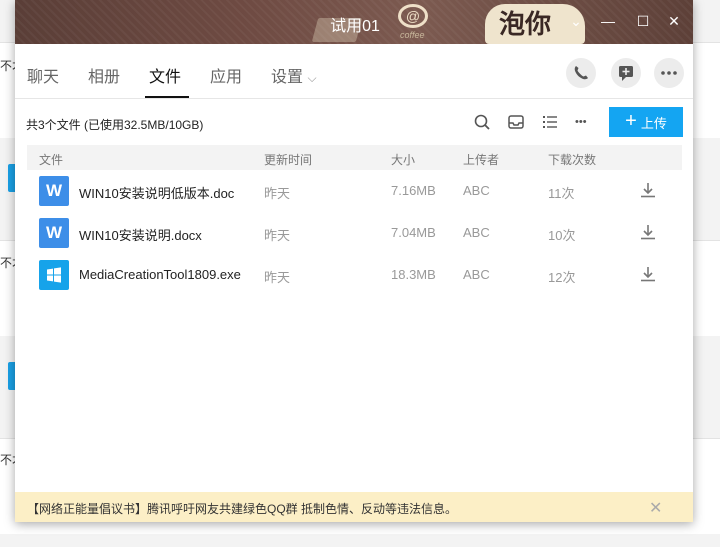 This screenshot has height=547, width=720. I want to click on list-icon, so click(550, 122).